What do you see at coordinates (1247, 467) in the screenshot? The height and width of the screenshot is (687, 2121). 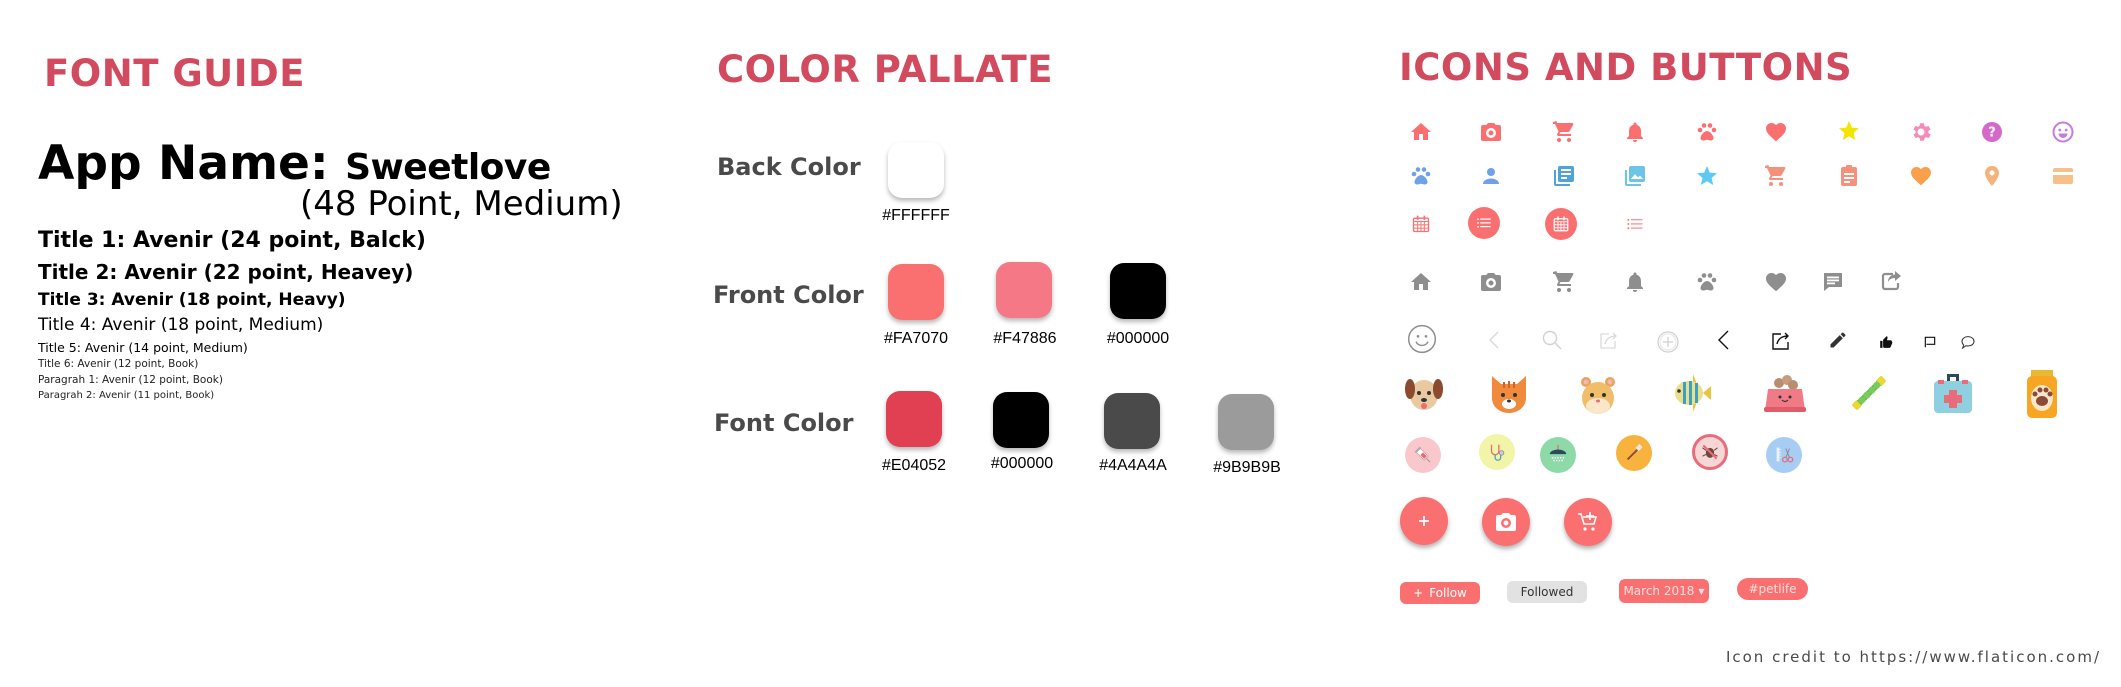 I see `hex-font-9b9b9b: #9B9B9B` at bounding box center [1247, 467].